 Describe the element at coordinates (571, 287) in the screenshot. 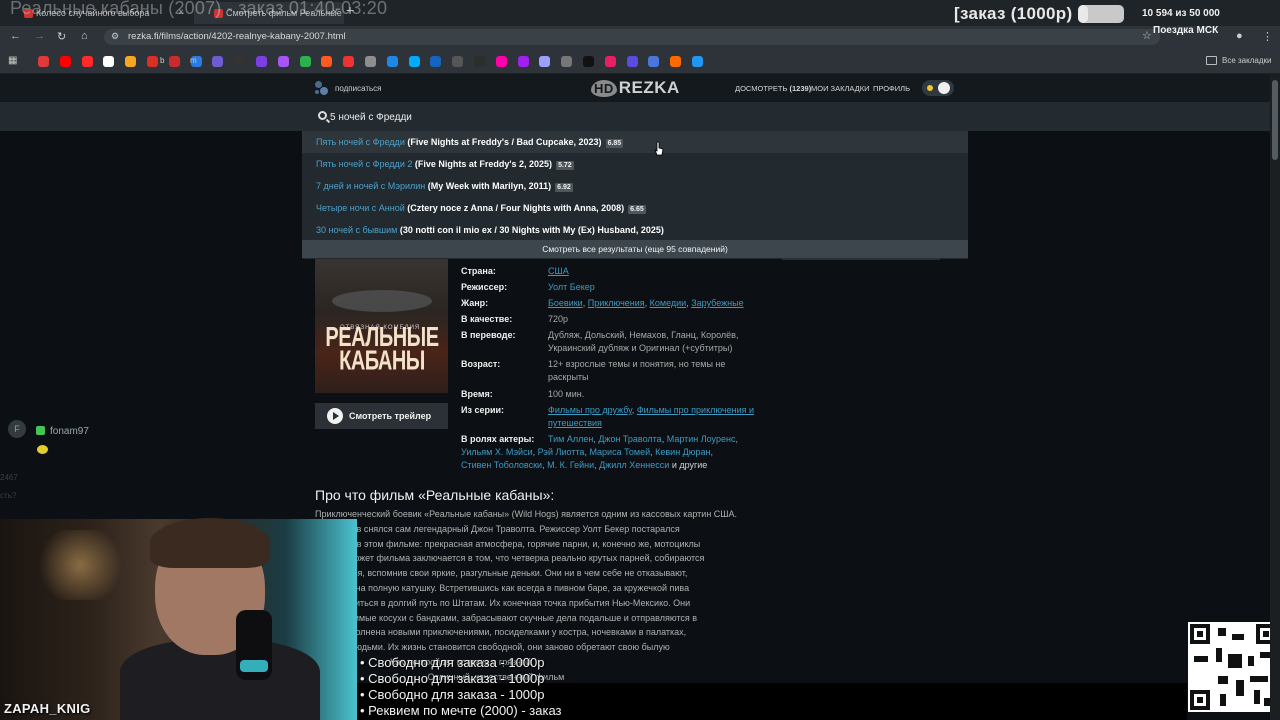

I see `director-link: Уолт Бекер` at that location.